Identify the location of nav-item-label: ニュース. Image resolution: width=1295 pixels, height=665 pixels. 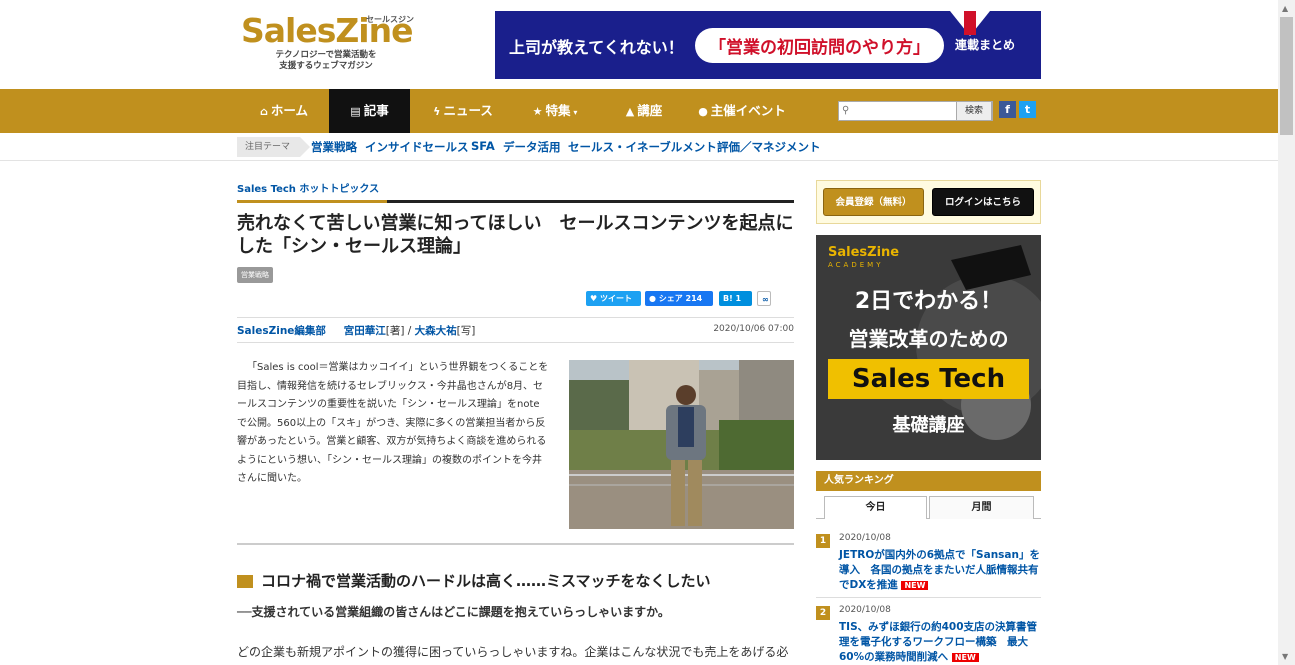
(468, 110).